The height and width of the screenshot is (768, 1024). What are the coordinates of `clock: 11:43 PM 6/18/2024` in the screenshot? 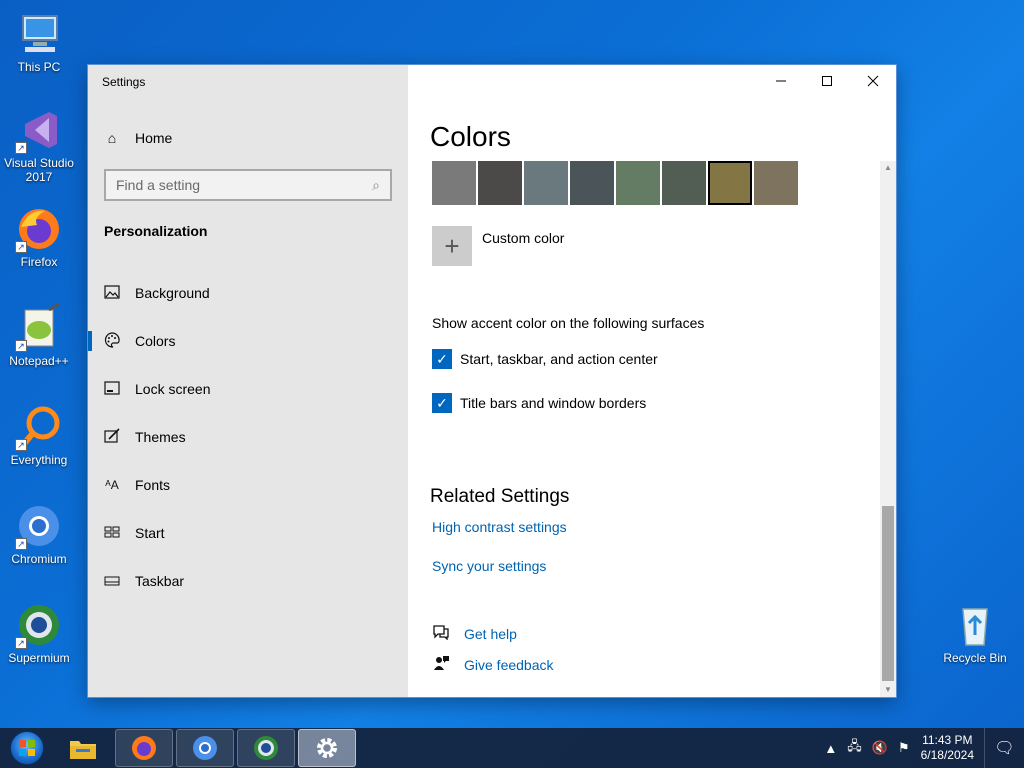 It's located at (947, 748).